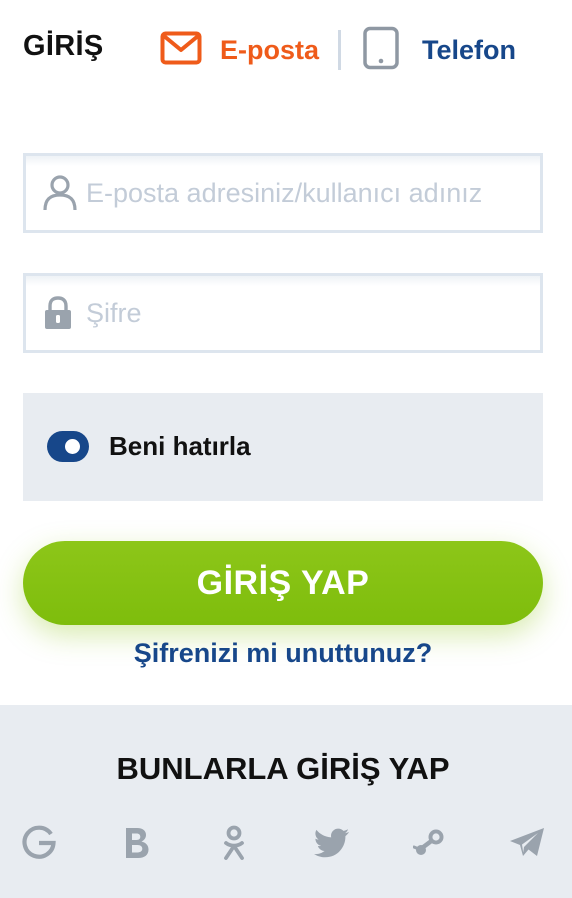  Describe the element at coordinates (39, 843) in the screenshot. I see `google-icon` at that location.